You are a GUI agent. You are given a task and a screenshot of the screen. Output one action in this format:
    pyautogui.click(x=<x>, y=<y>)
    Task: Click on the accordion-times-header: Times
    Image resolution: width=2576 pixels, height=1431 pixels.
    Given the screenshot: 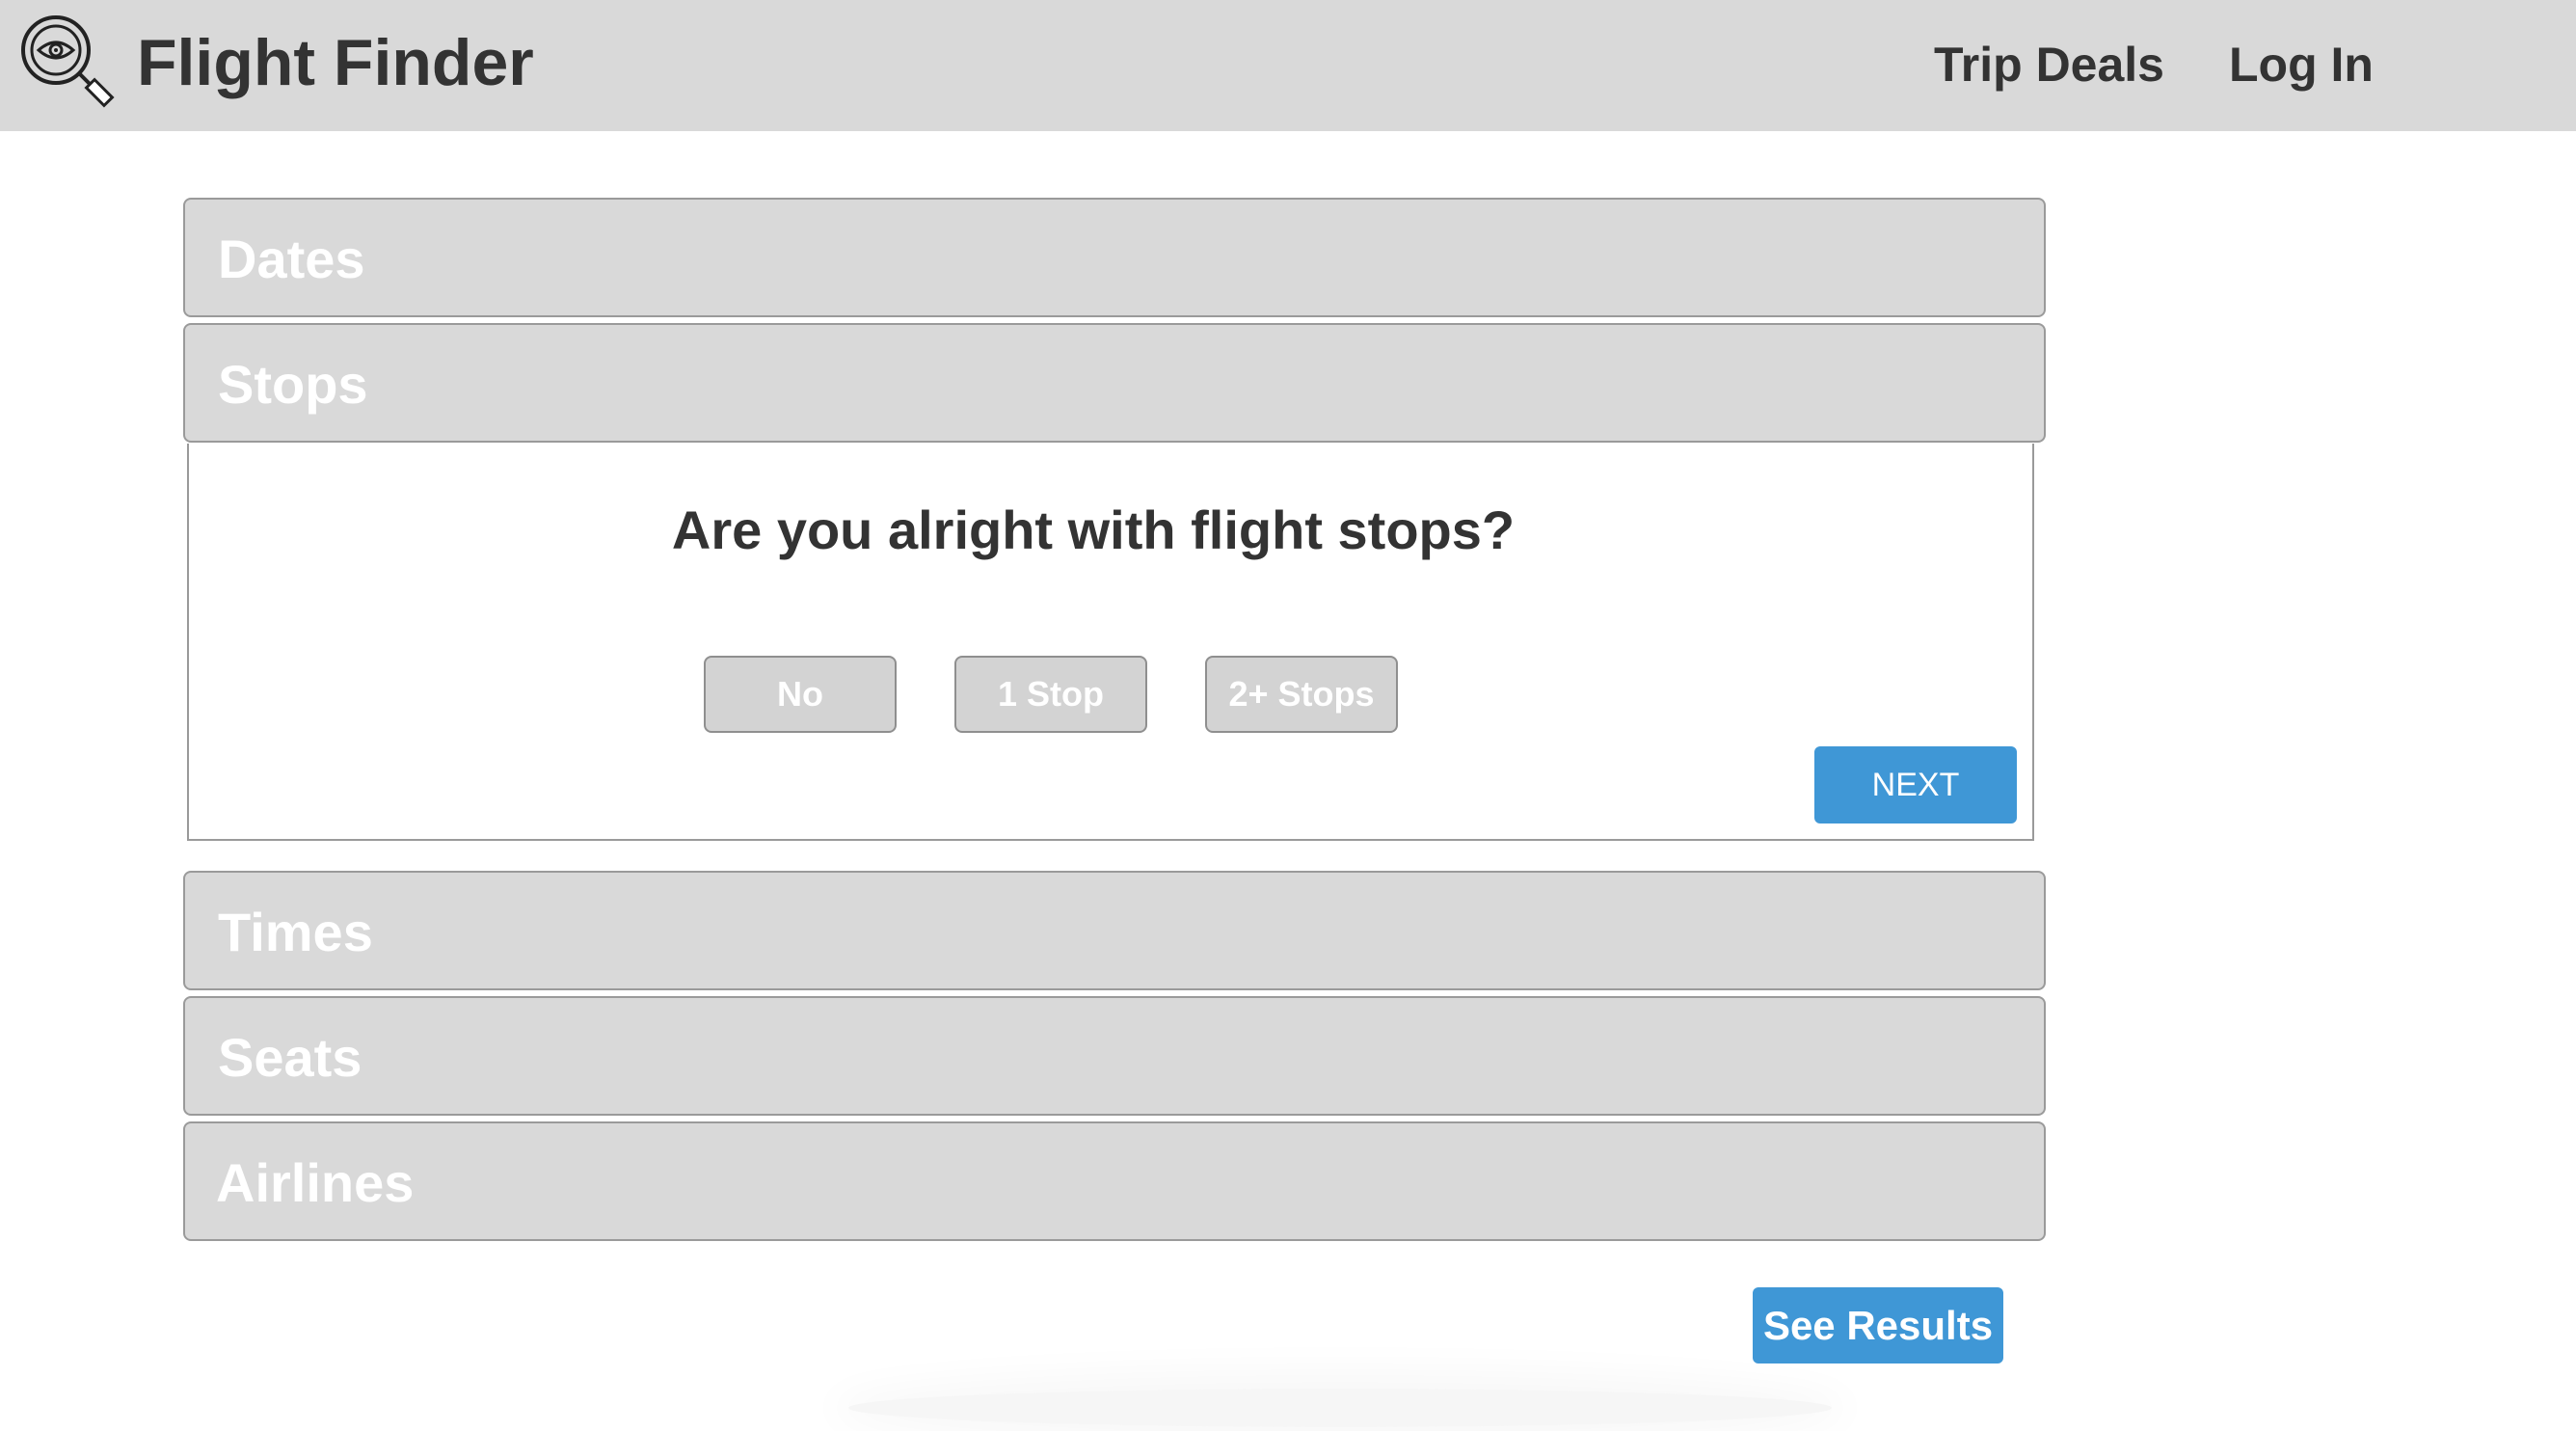 What is the action you would take?
    pyautogui.click(x=1115, y=930)
    